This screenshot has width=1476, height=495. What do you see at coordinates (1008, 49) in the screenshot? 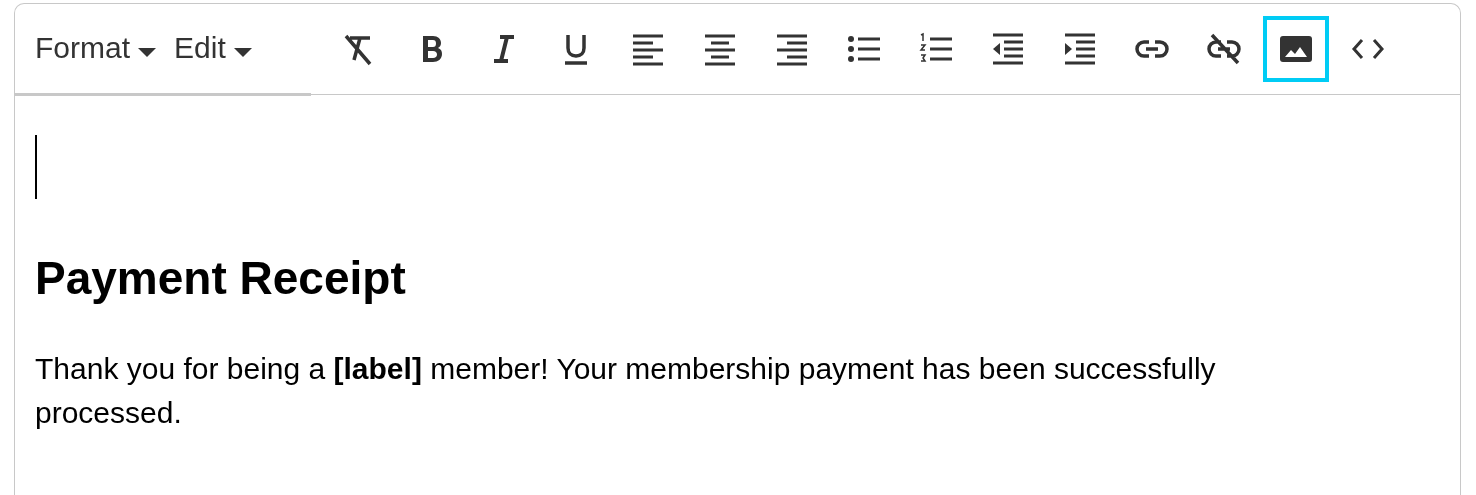
I see `outdent-icon` at bounding box center [1008, 49].